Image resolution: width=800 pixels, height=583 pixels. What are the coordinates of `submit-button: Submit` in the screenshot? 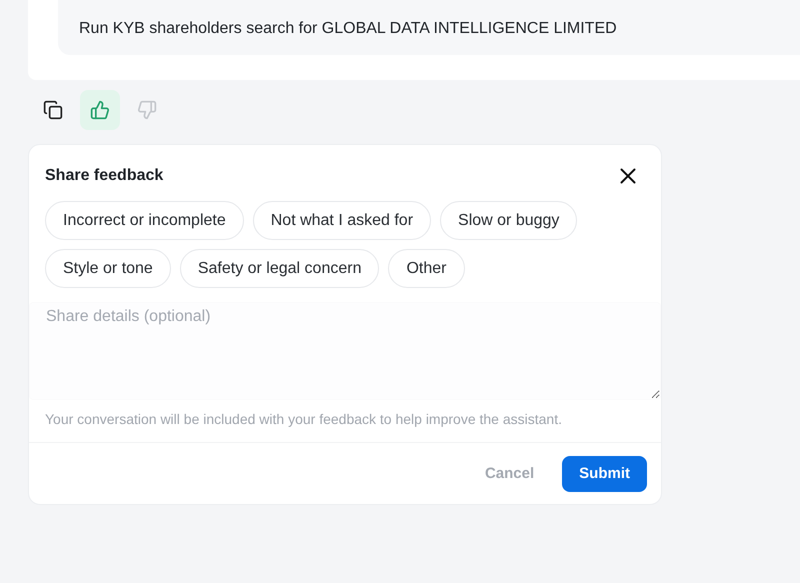 It's located at (604, 474).